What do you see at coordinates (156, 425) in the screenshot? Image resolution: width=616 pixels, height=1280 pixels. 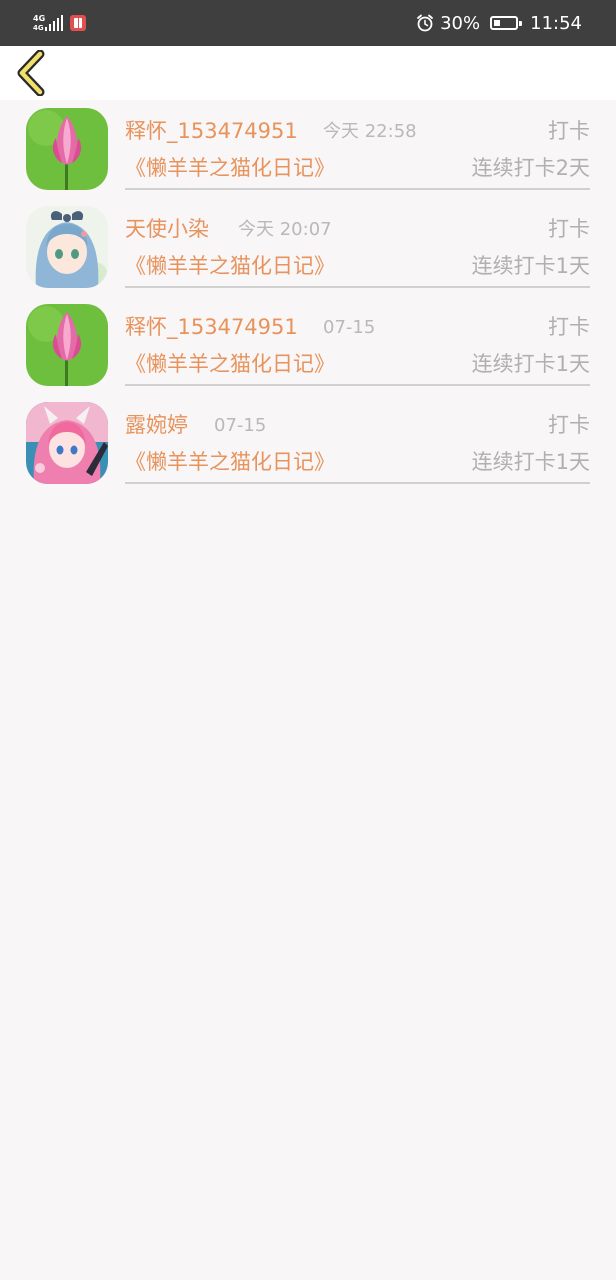 I see `user-name: 露婉婷` at bounding box center [156, 425].